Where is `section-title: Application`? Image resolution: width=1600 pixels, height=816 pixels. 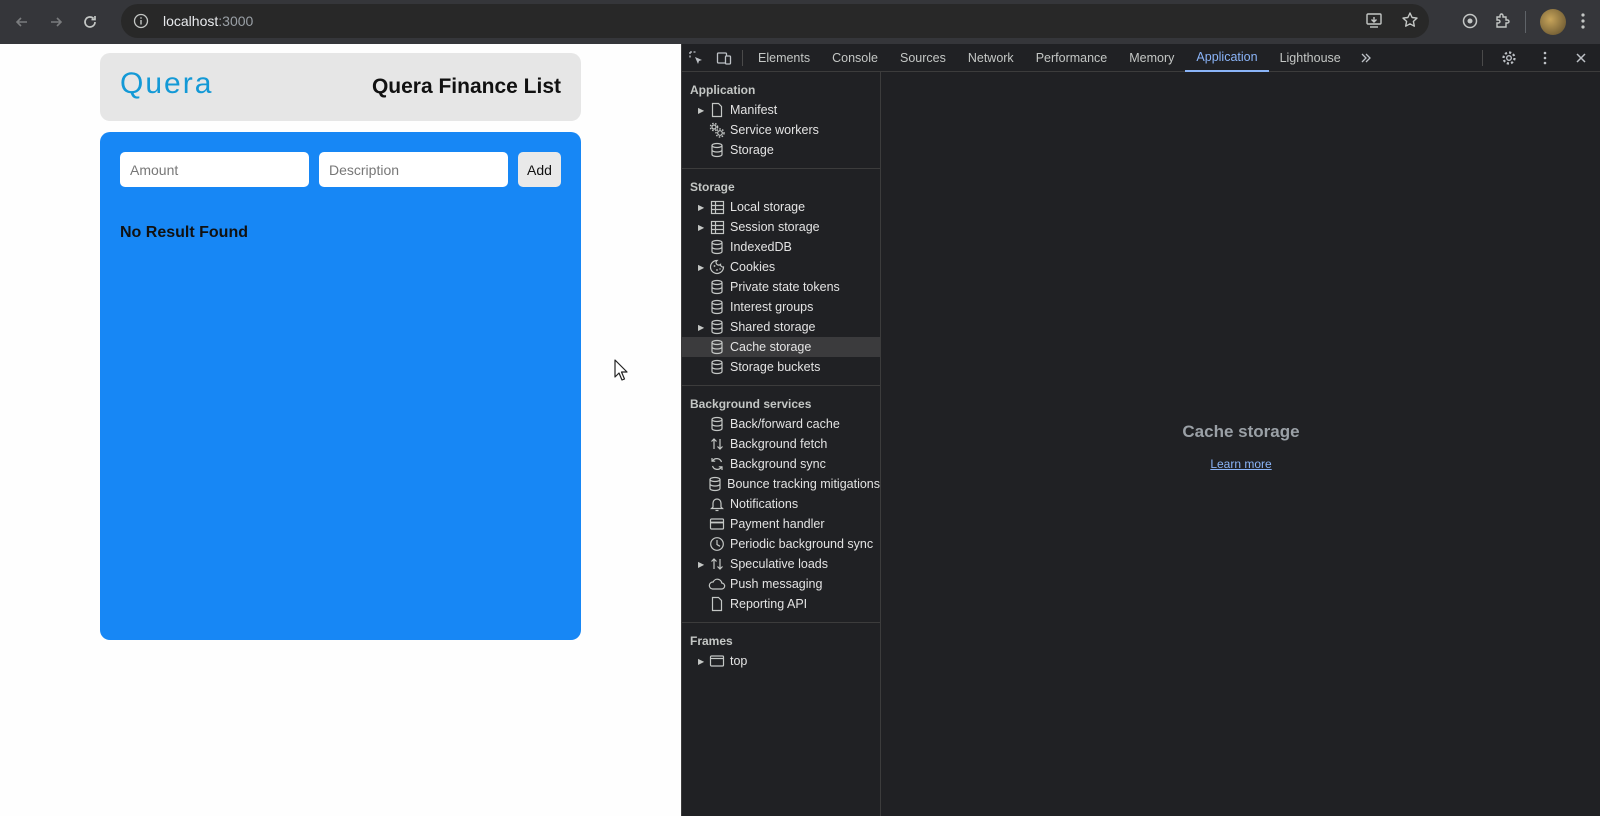 section-title: Application is located at coordinates (723, 90).